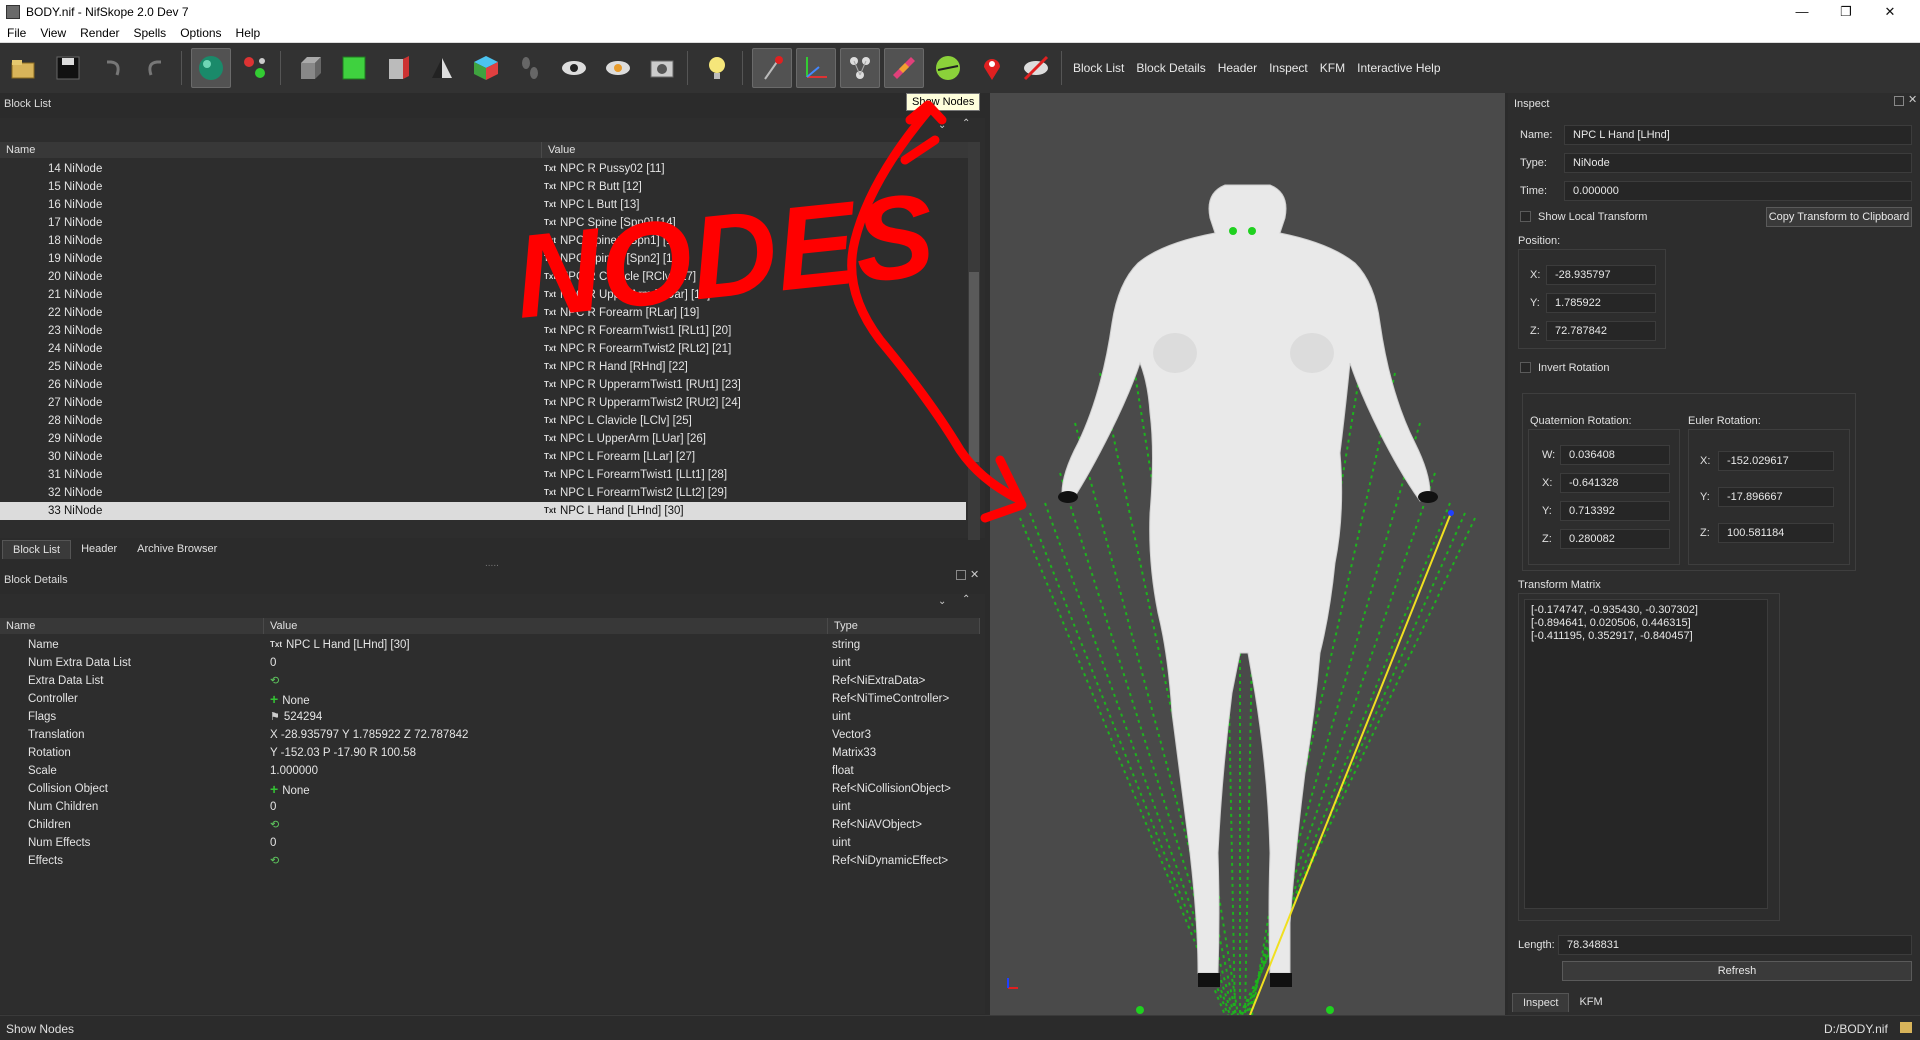 This screenshot has height=1040, width=1920. I want to click on quat-z-label: Z:, so click(1547, 539).